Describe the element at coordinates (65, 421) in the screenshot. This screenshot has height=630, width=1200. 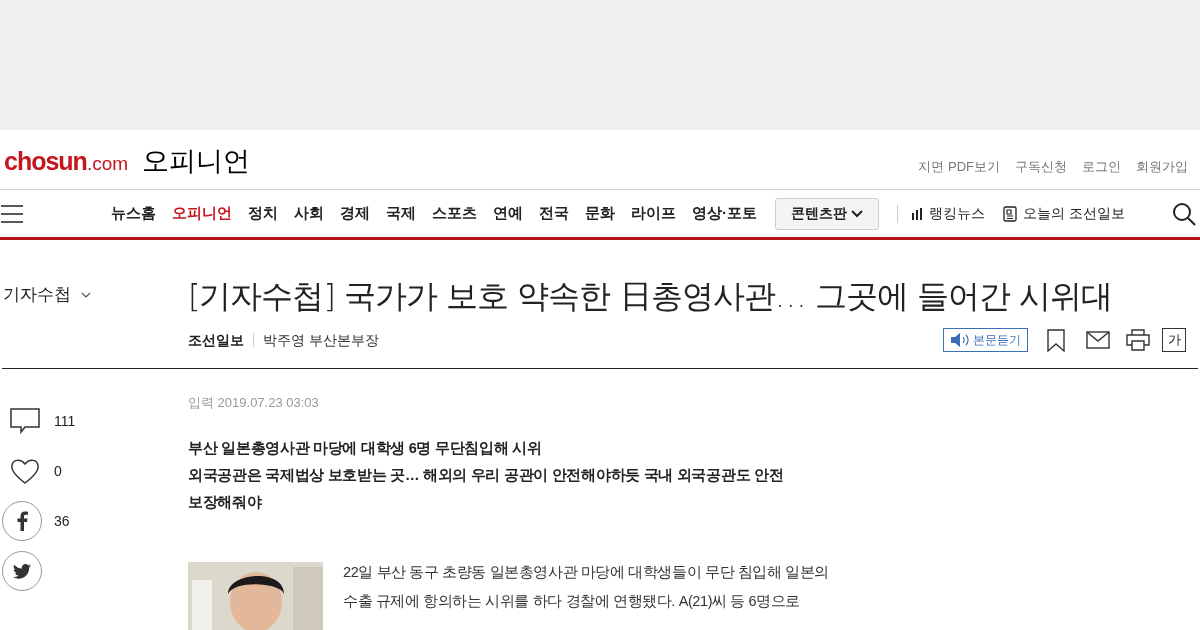
I see `share-count: 111` at that location.